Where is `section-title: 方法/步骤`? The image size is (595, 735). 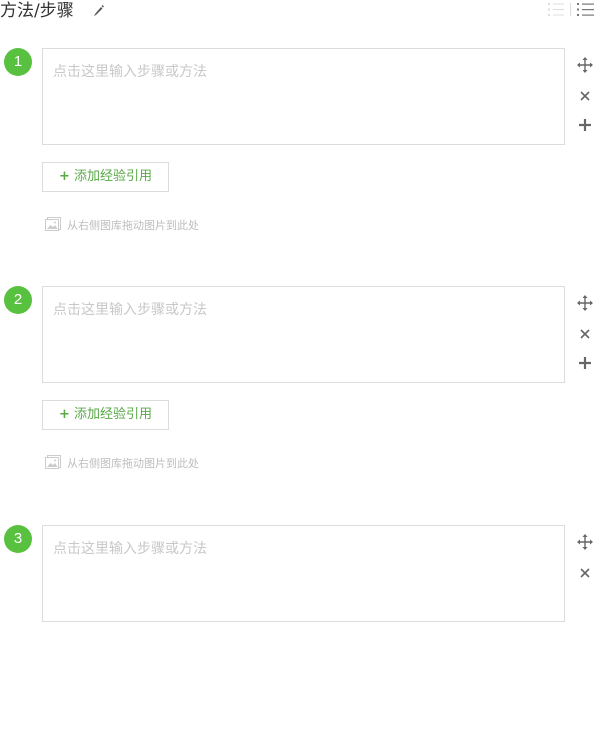 section-title: 方法/步骤 is located at coordinates (37, 11).